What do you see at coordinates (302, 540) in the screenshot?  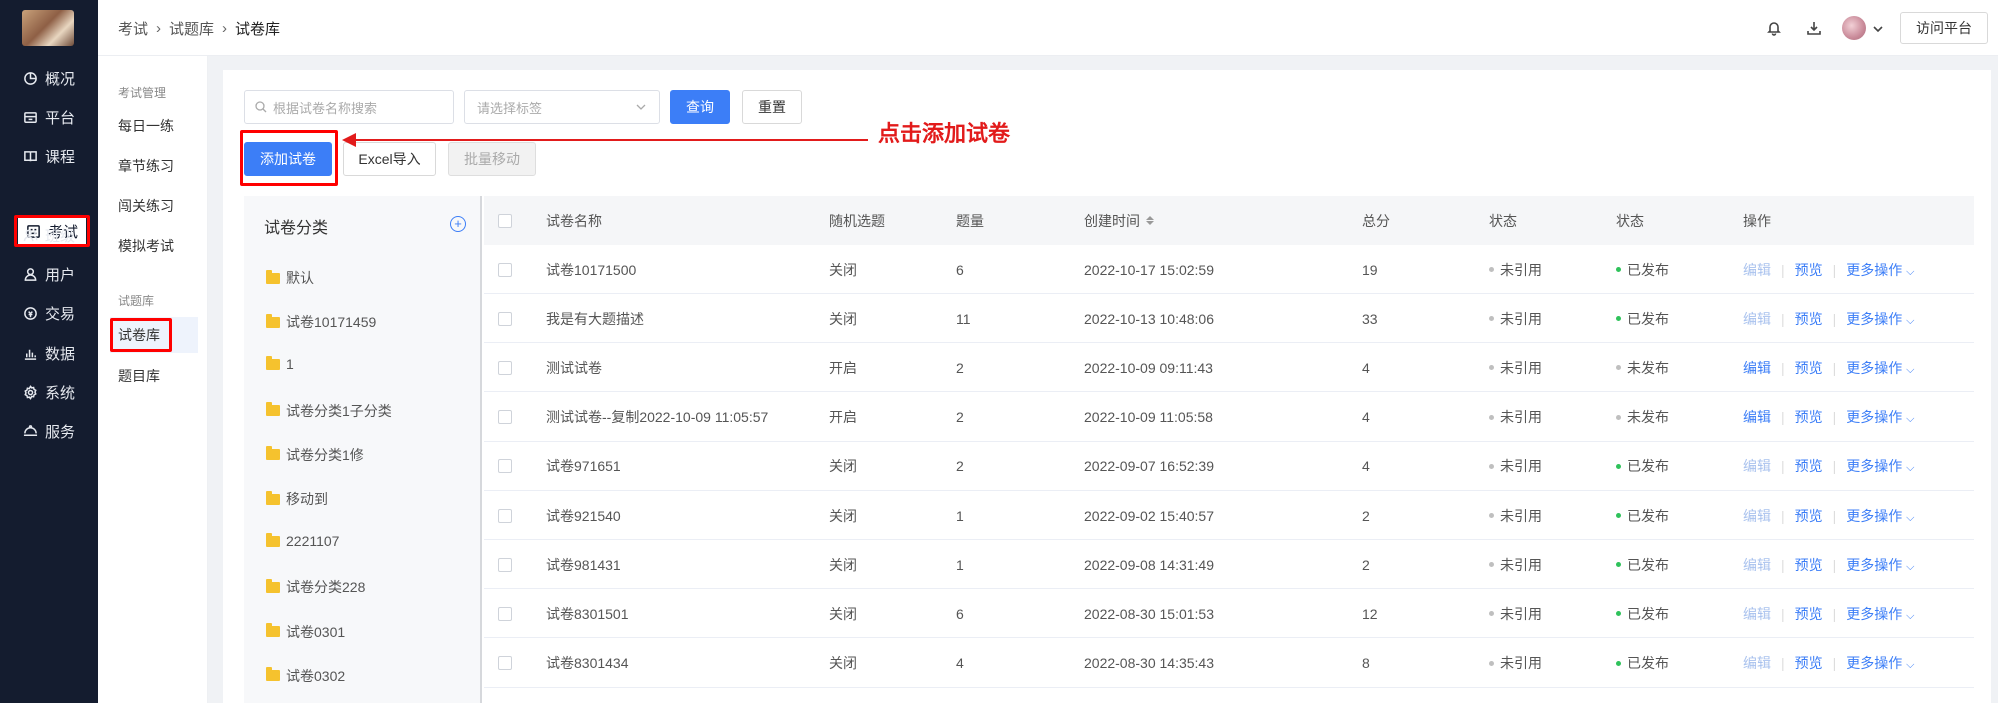 I see `category-item: 2221107` at bounding box center [302, 540].